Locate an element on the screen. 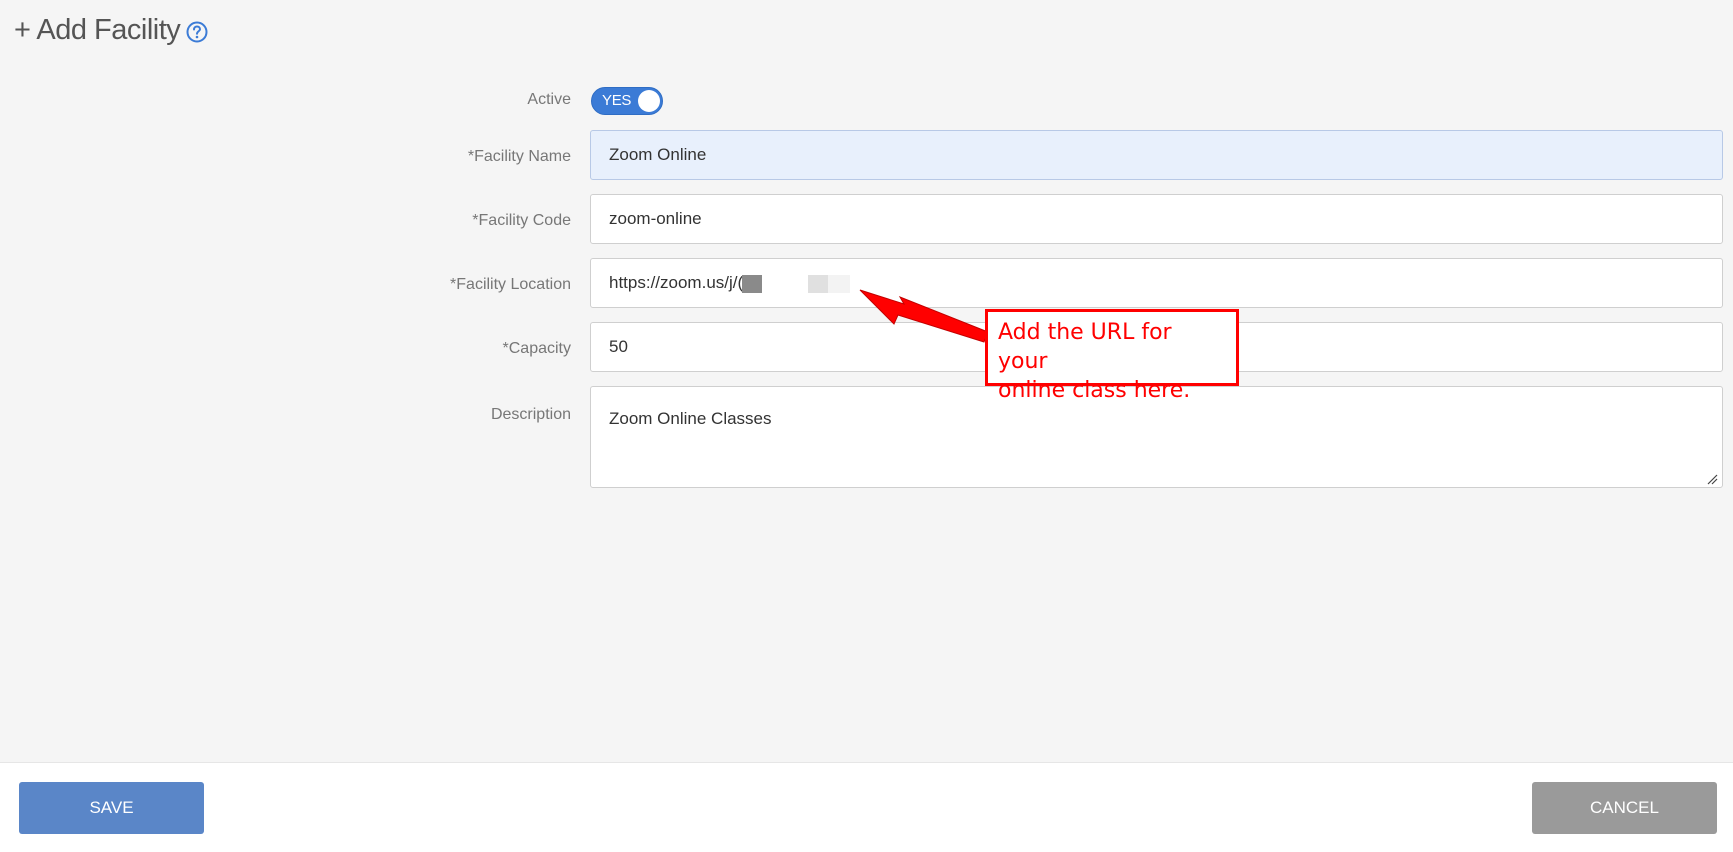  page-header: + Add Facility is located at coordinates (111, 30).